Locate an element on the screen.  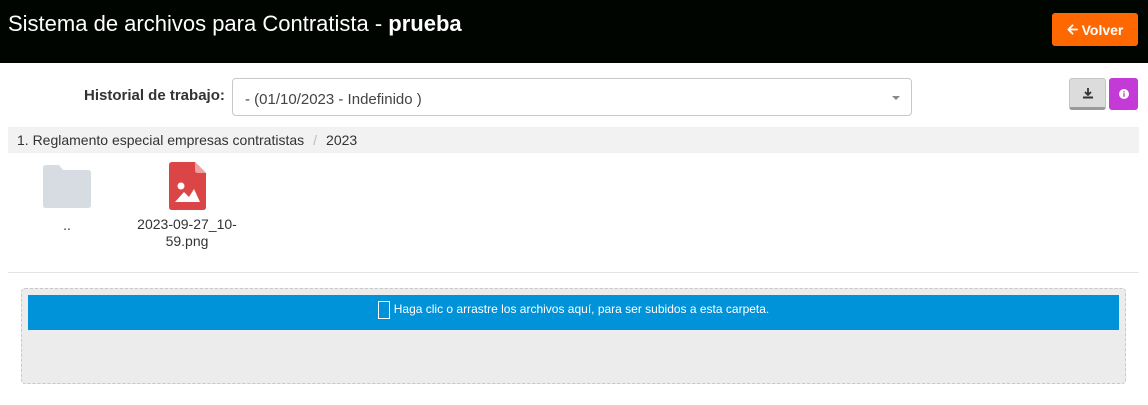
download-button is located at coordinates (1087, 94).